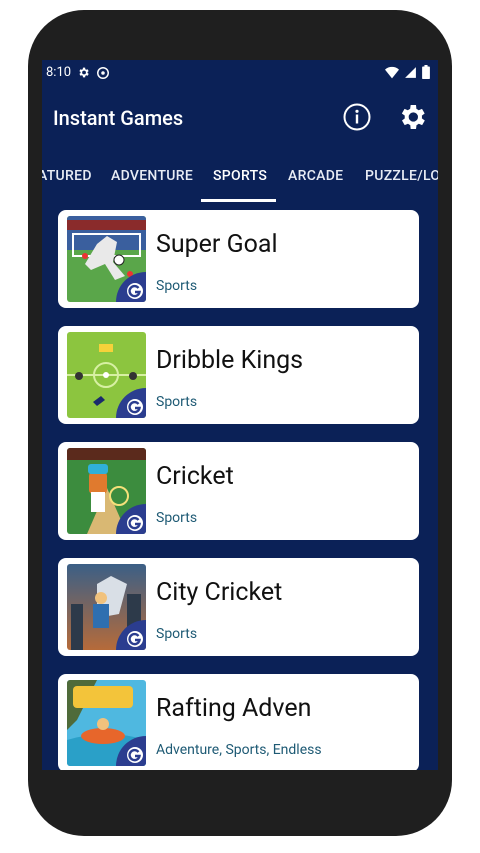 This screenshot has height=853, width=480. Describe the element at coordinates (238, 491) in the screenshot. I see `game-card-cricket: Cricket Sports` at that location.